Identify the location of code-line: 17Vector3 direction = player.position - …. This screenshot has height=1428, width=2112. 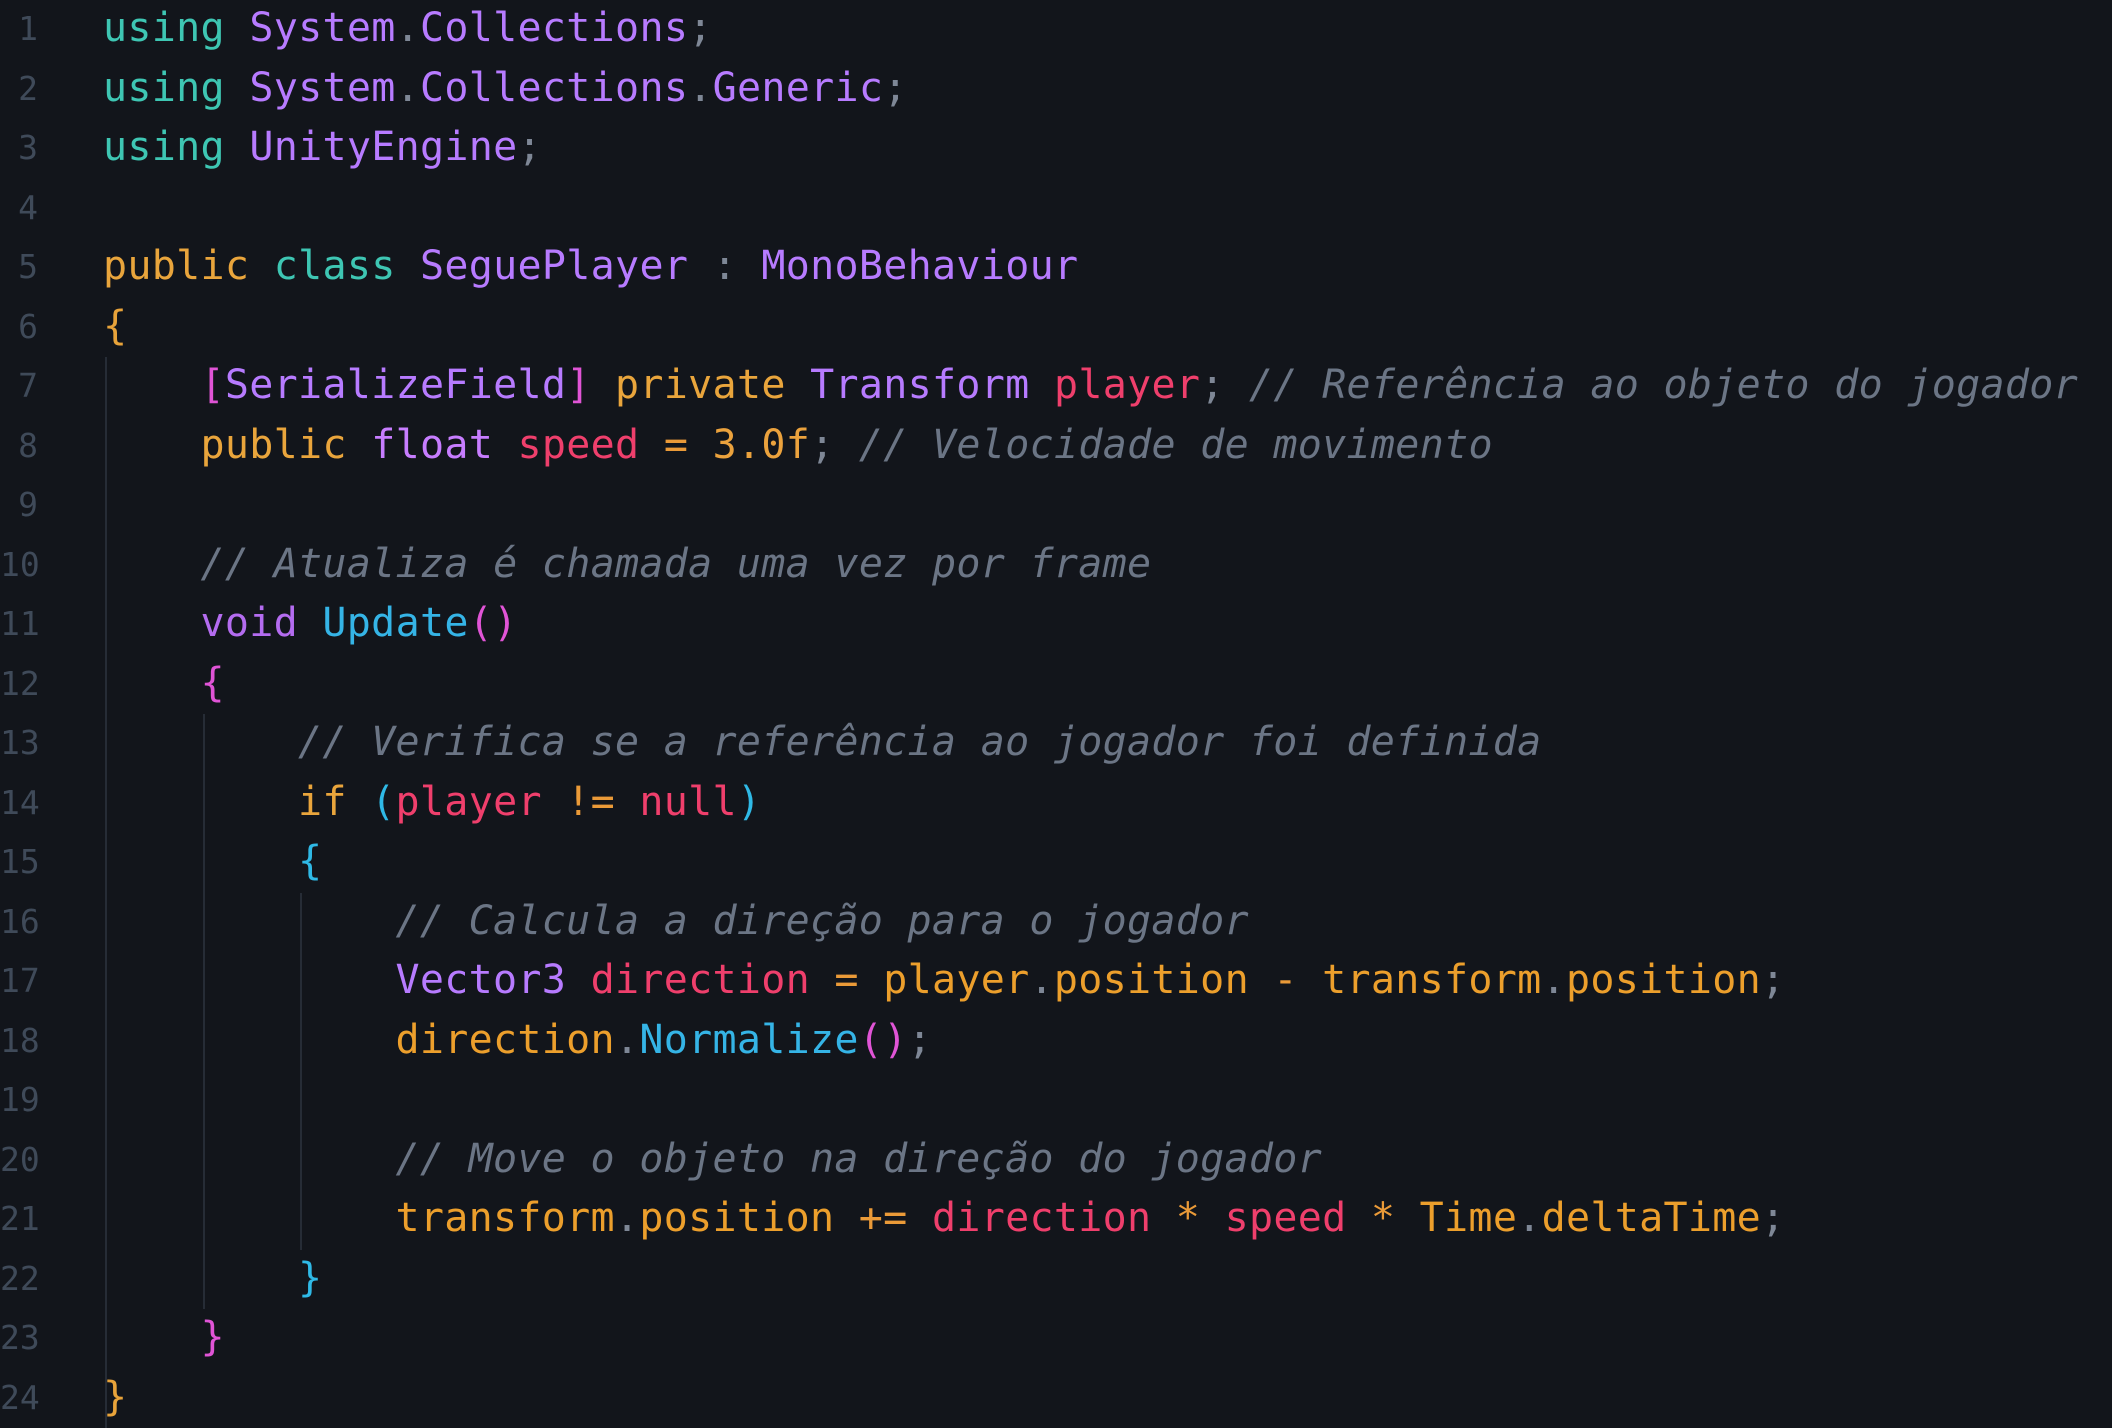
(1056, 982).